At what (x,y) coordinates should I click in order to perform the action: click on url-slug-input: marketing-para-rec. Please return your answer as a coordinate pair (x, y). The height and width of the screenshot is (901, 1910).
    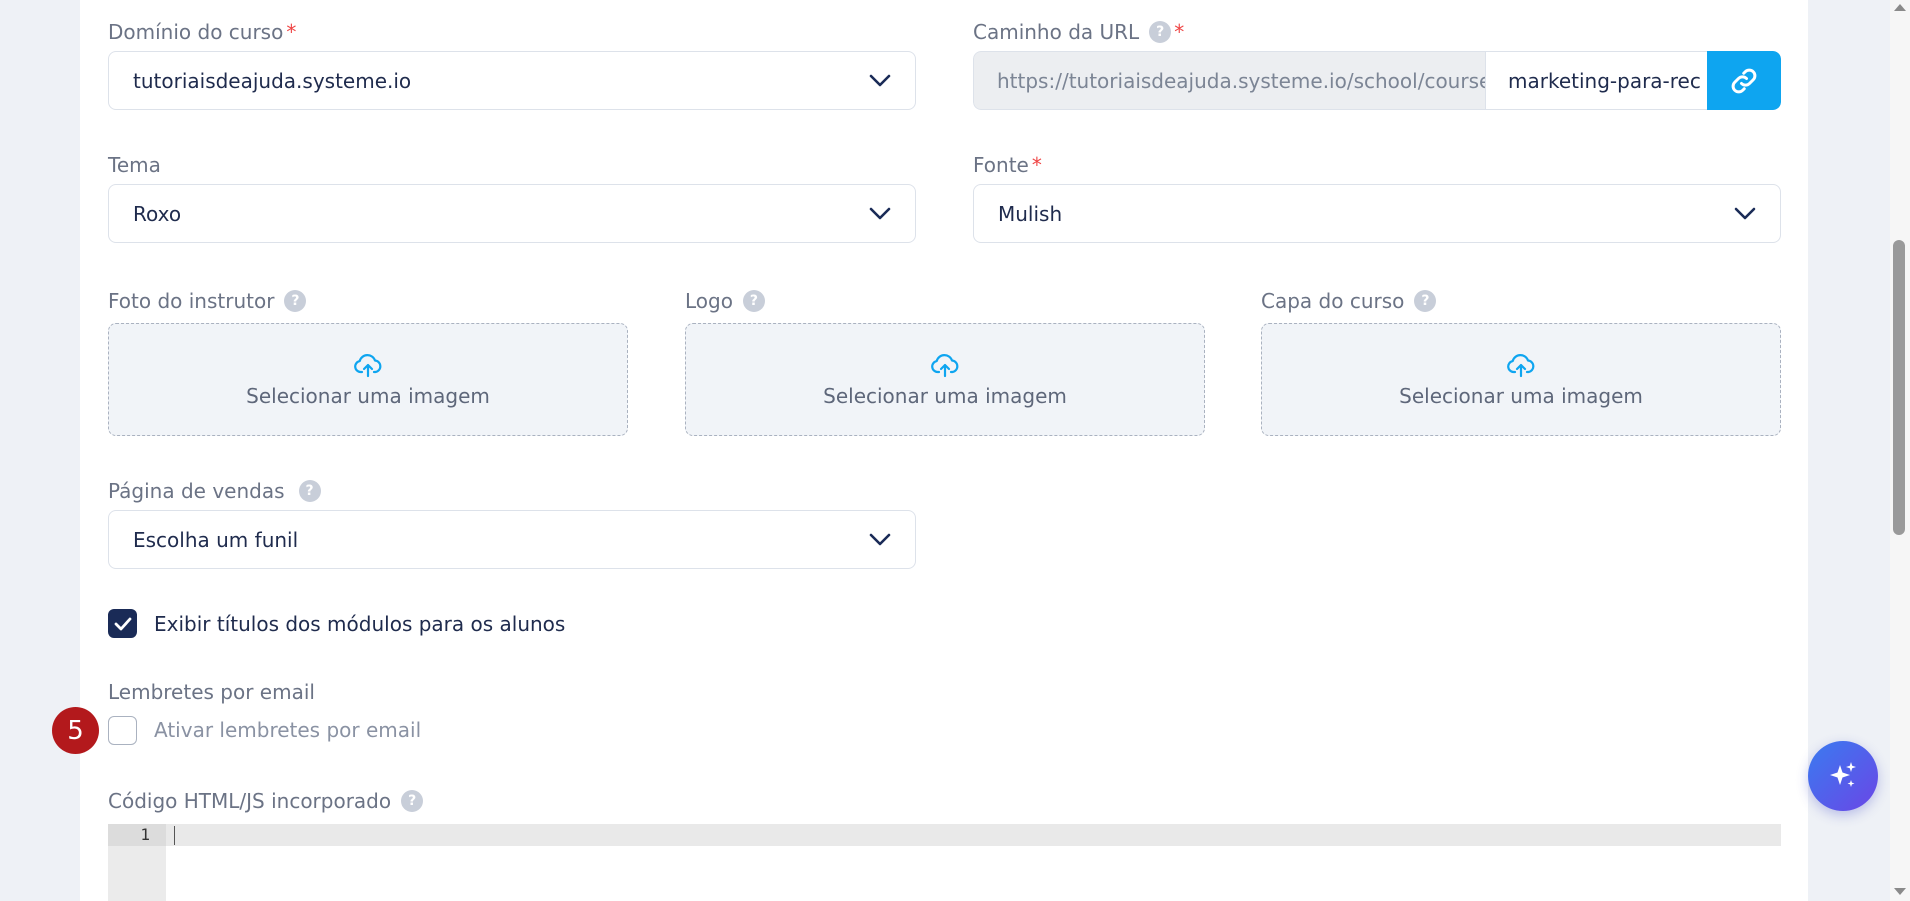
    Looking at the image, I should click on (1596, 80).